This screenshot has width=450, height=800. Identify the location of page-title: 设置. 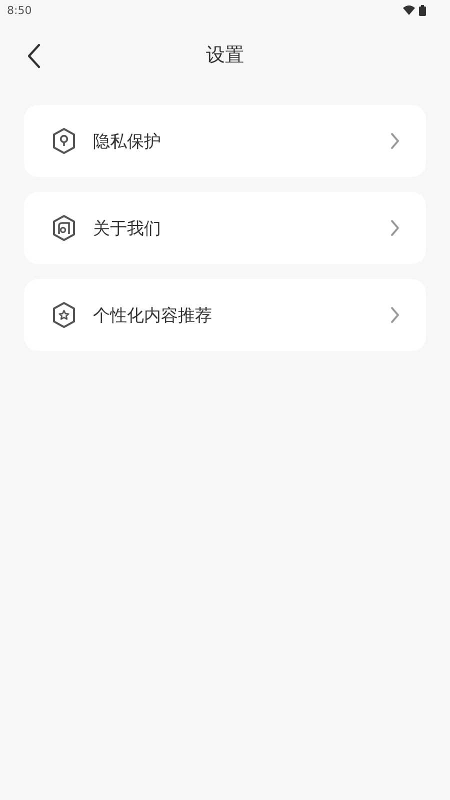
(225, 55).